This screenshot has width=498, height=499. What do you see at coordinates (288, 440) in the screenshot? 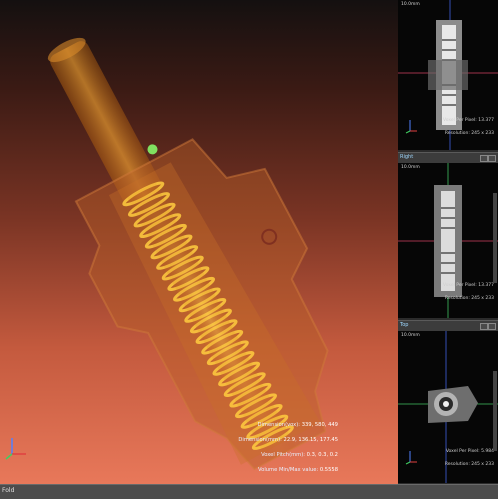
I see `info-dimension-mm: Dimension(mm): 22.9, 136.15, 177.45` at bounding box center [288, 440].